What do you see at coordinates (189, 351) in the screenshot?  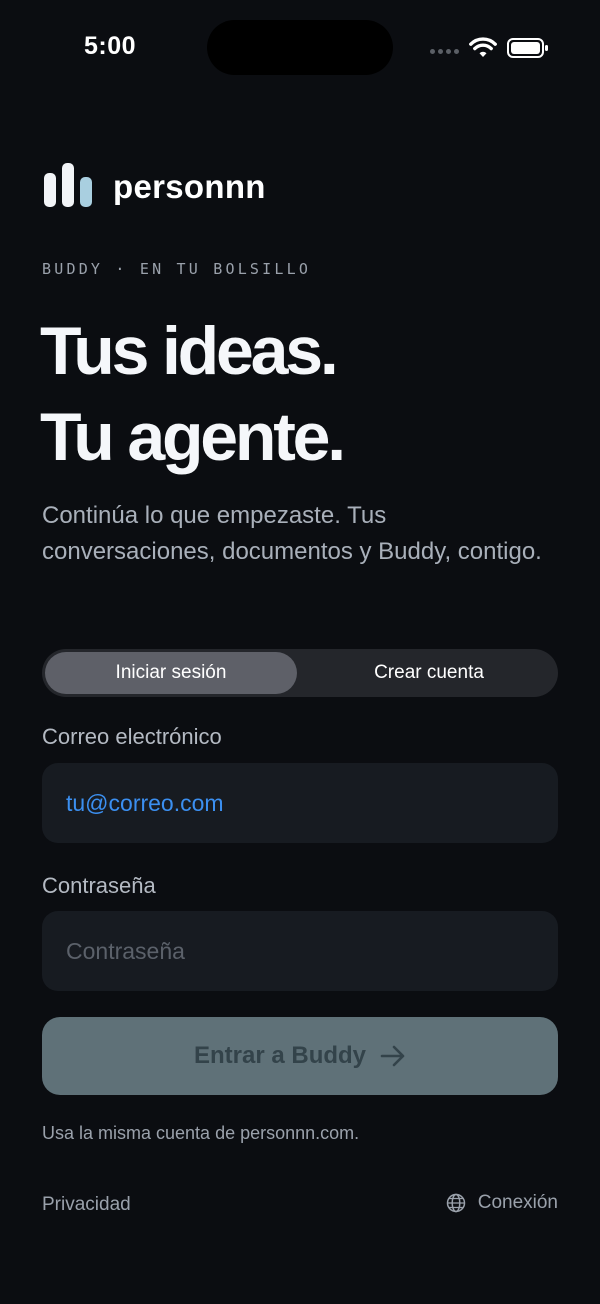 I see `headline-line-1: Tus ideas.` at bounding box center [189, 351].